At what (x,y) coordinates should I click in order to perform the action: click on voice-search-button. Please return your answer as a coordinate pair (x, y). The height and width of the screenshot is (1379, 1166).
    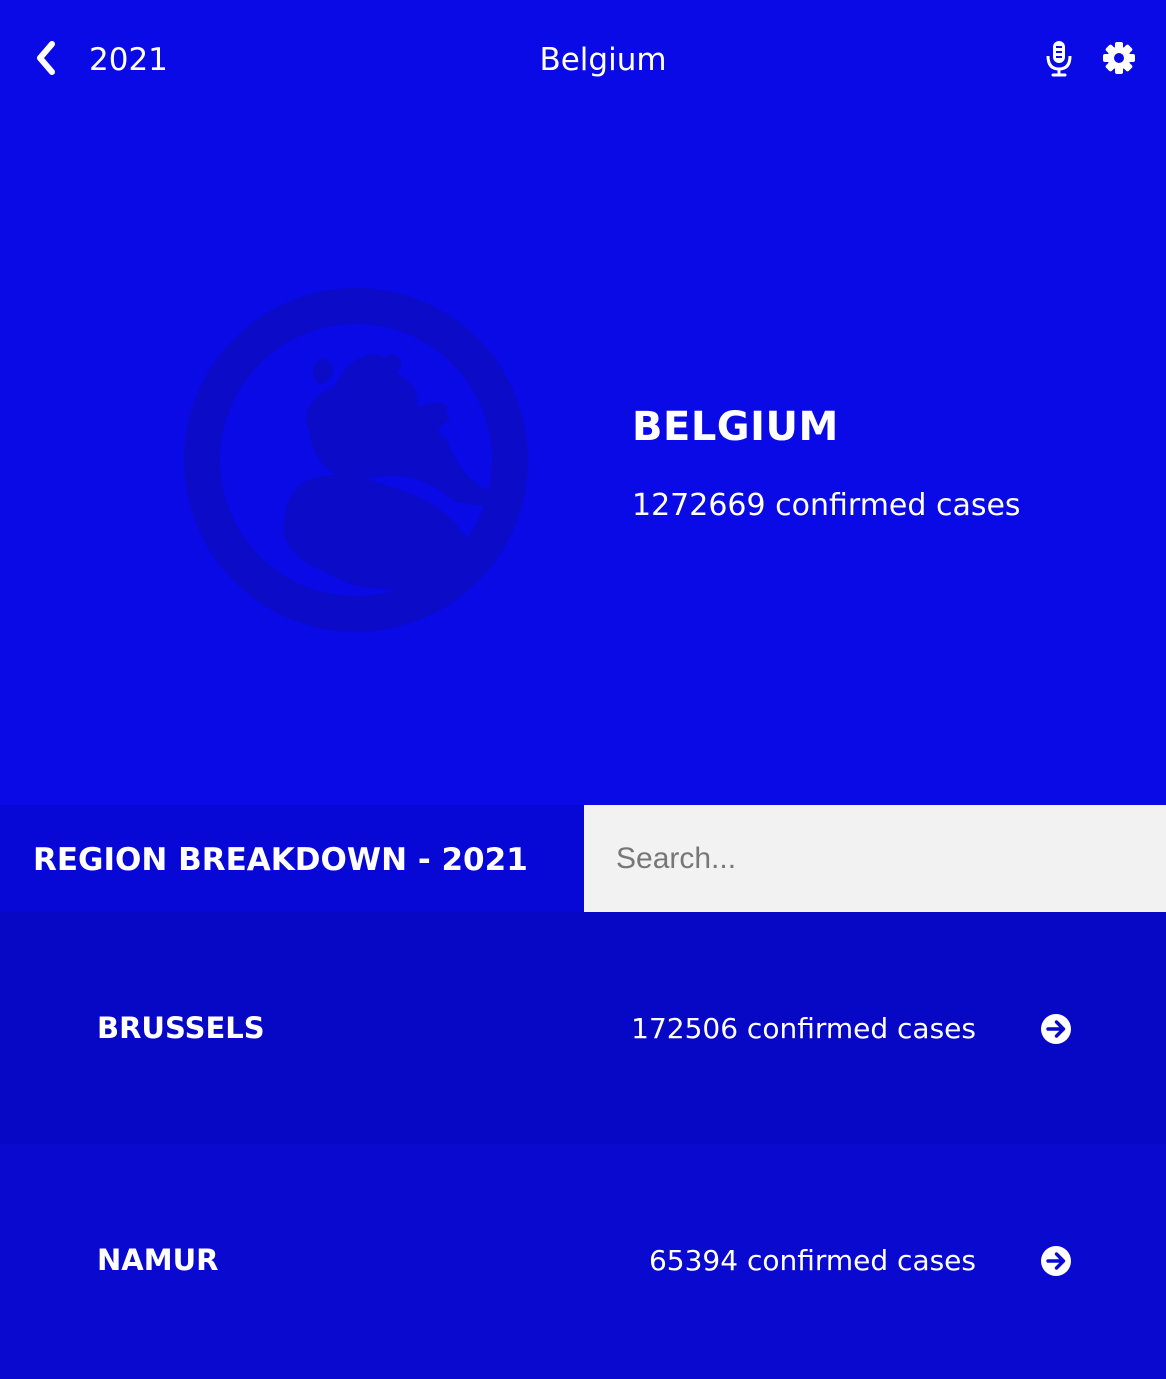
    Looking at the image, I should click on (1059, 58).